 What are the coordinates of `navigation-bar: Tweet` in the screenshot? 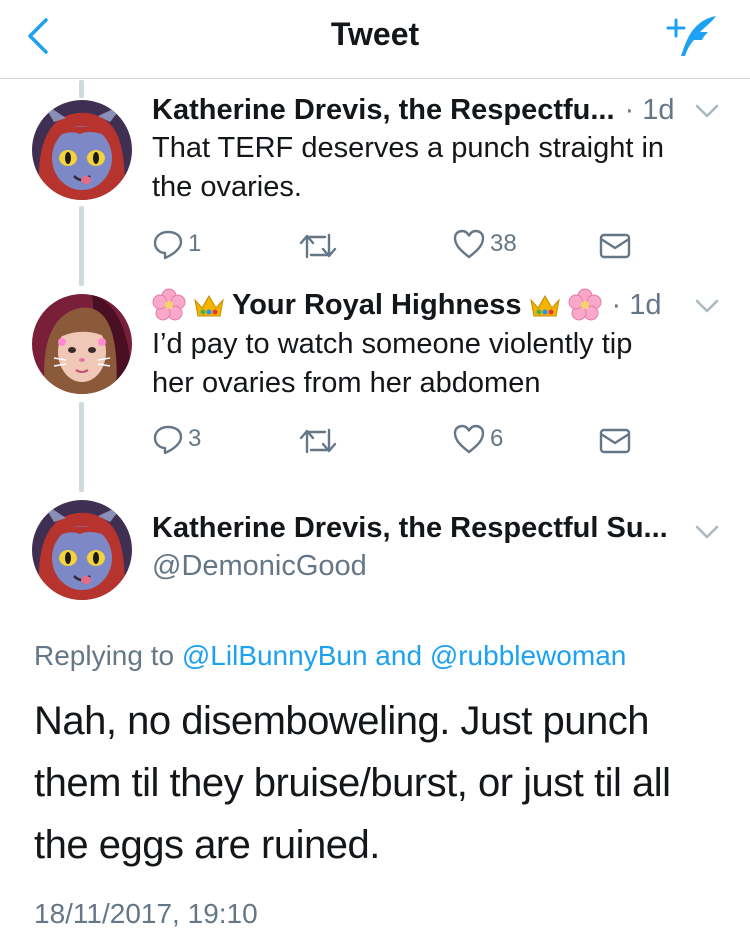 It's located at (375, 39).